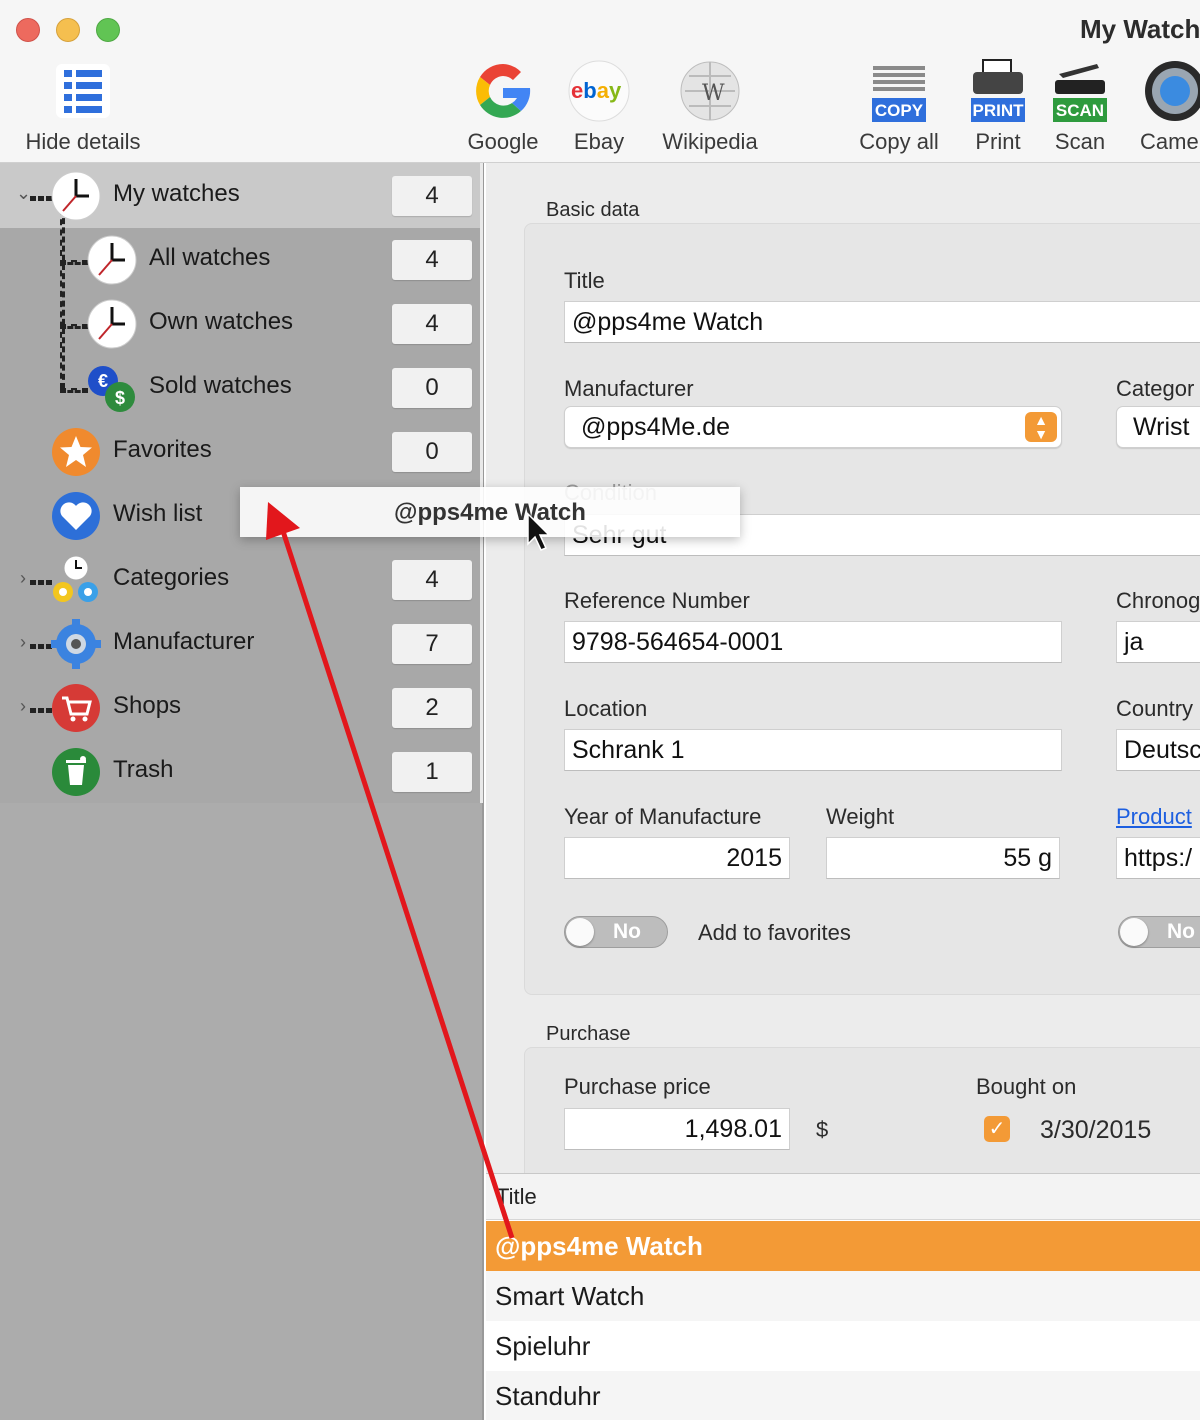 The width and height of the screenshot is (1200, 1420). Describe the element at coordinates (75, 578) in the screenshot. I see `categories-icon` at that location.